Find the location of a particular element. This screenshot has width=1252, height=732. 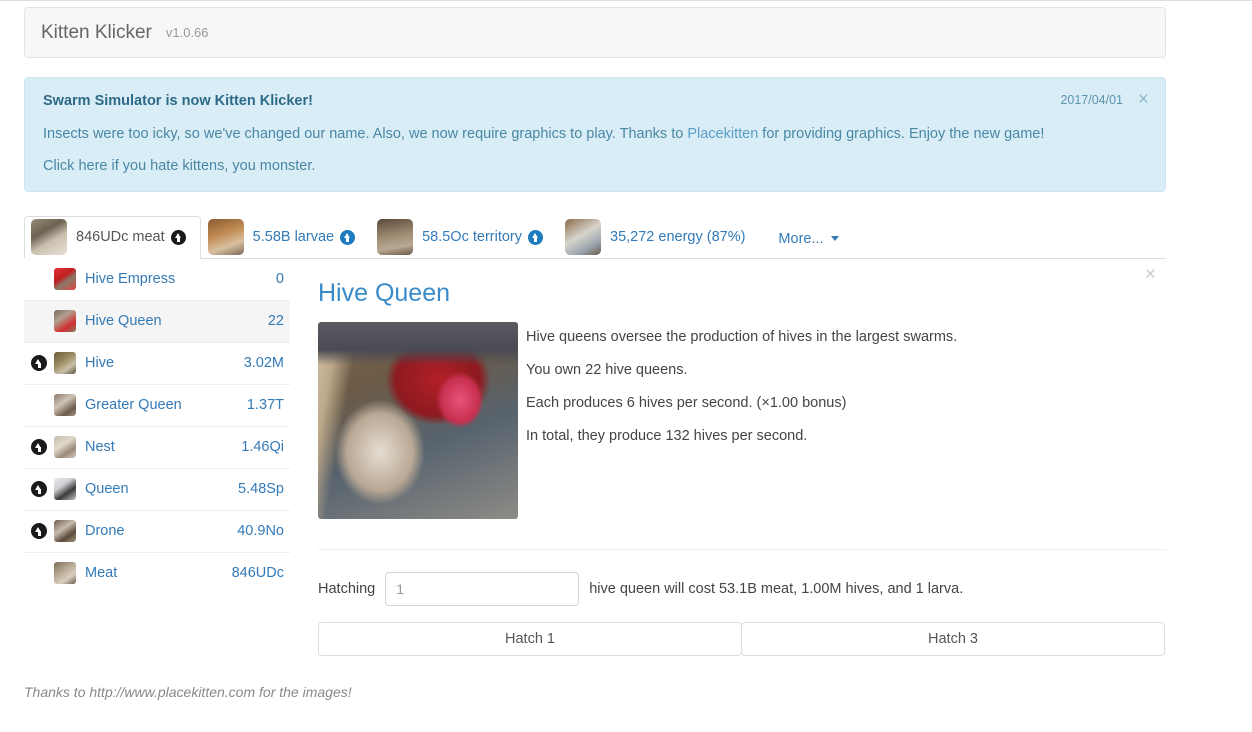

list-item-meat: Meat 846UDc is located at coordinates (157, 574).